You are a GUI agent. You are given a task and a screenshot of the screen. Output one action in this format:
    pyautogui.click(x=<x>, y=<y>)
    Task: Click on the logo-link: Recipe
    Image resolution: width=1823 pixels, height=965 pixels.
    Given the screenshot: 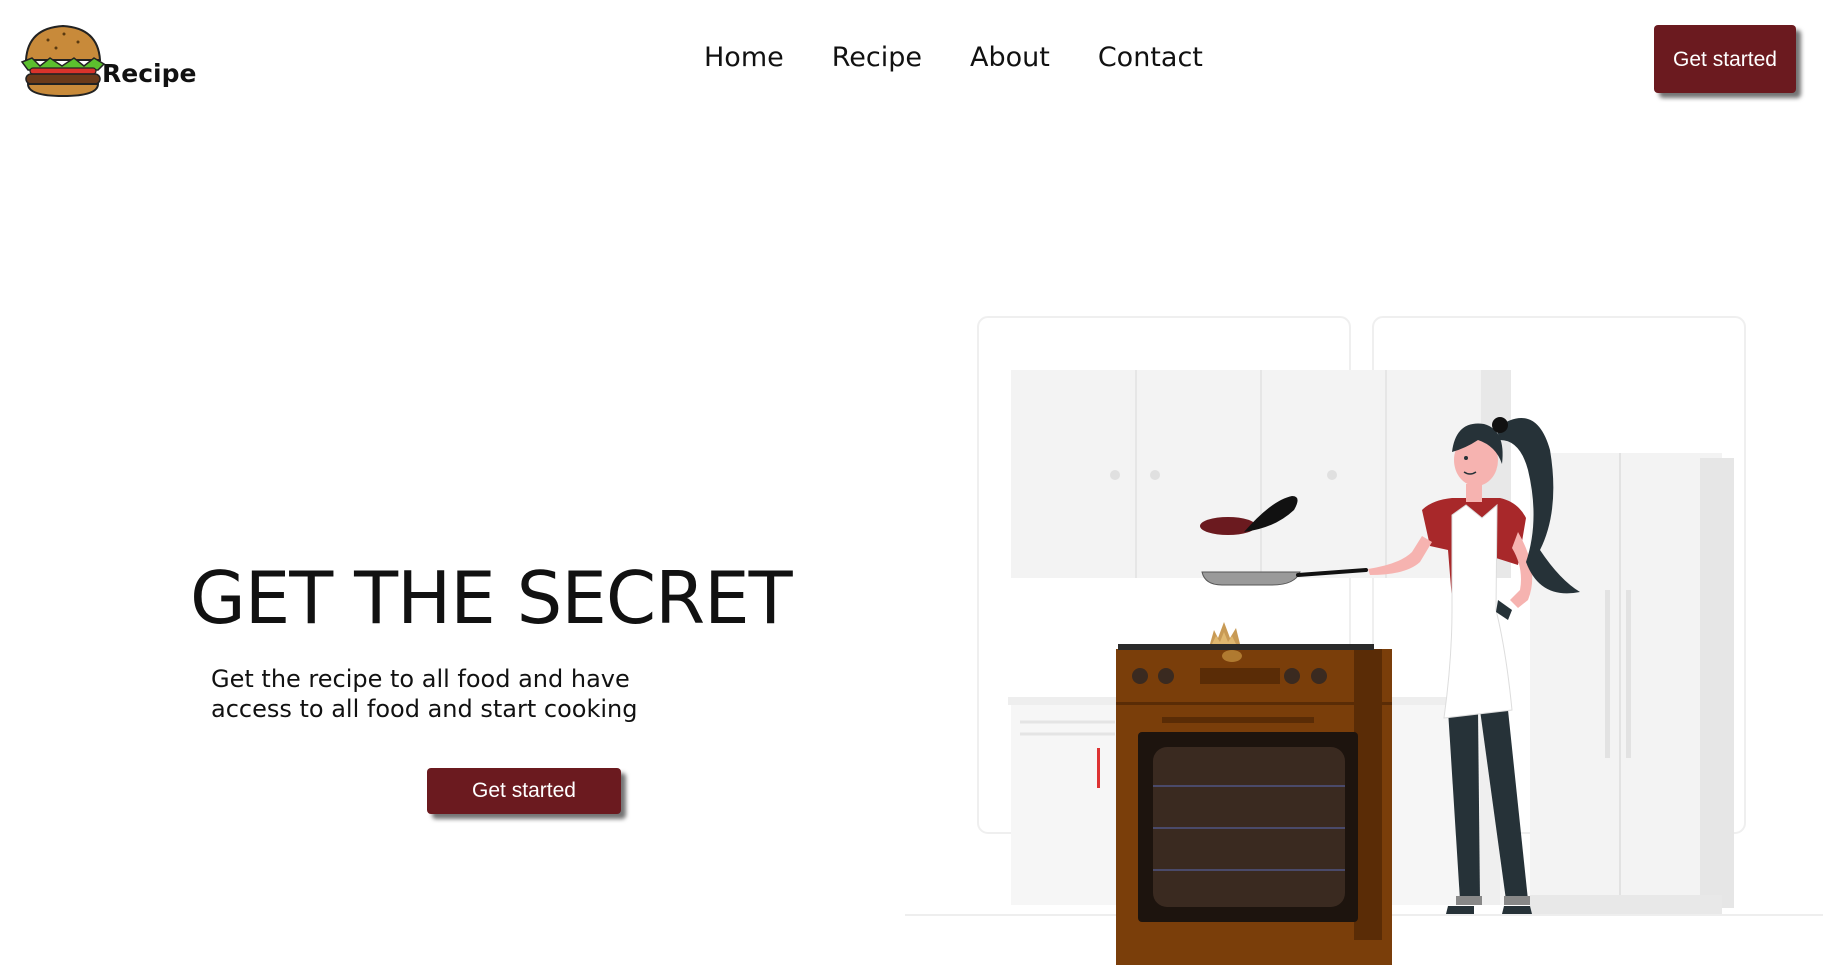 What is the action you would take?
    pyautogui.click(x=108, y=60)
    